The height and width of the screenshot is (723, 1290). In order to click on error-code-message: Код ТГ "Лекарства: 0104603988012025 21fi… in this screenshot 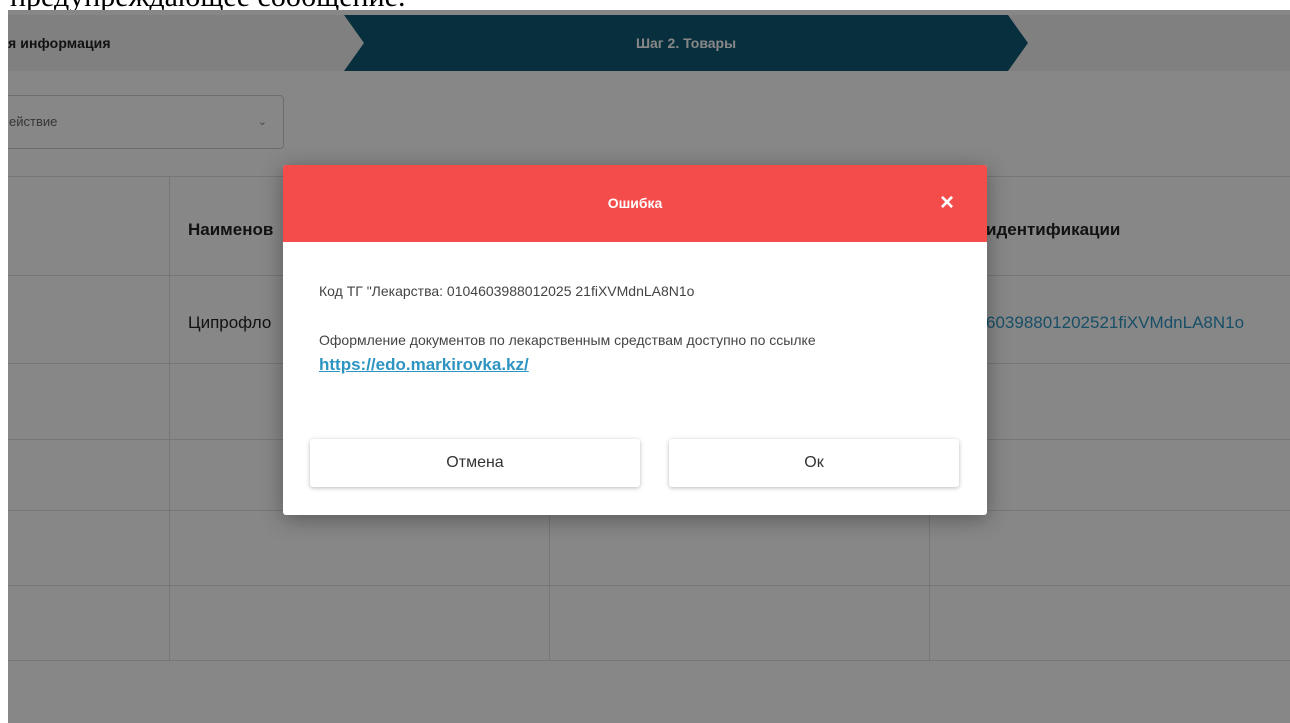, I will do `click(507, 291)`.